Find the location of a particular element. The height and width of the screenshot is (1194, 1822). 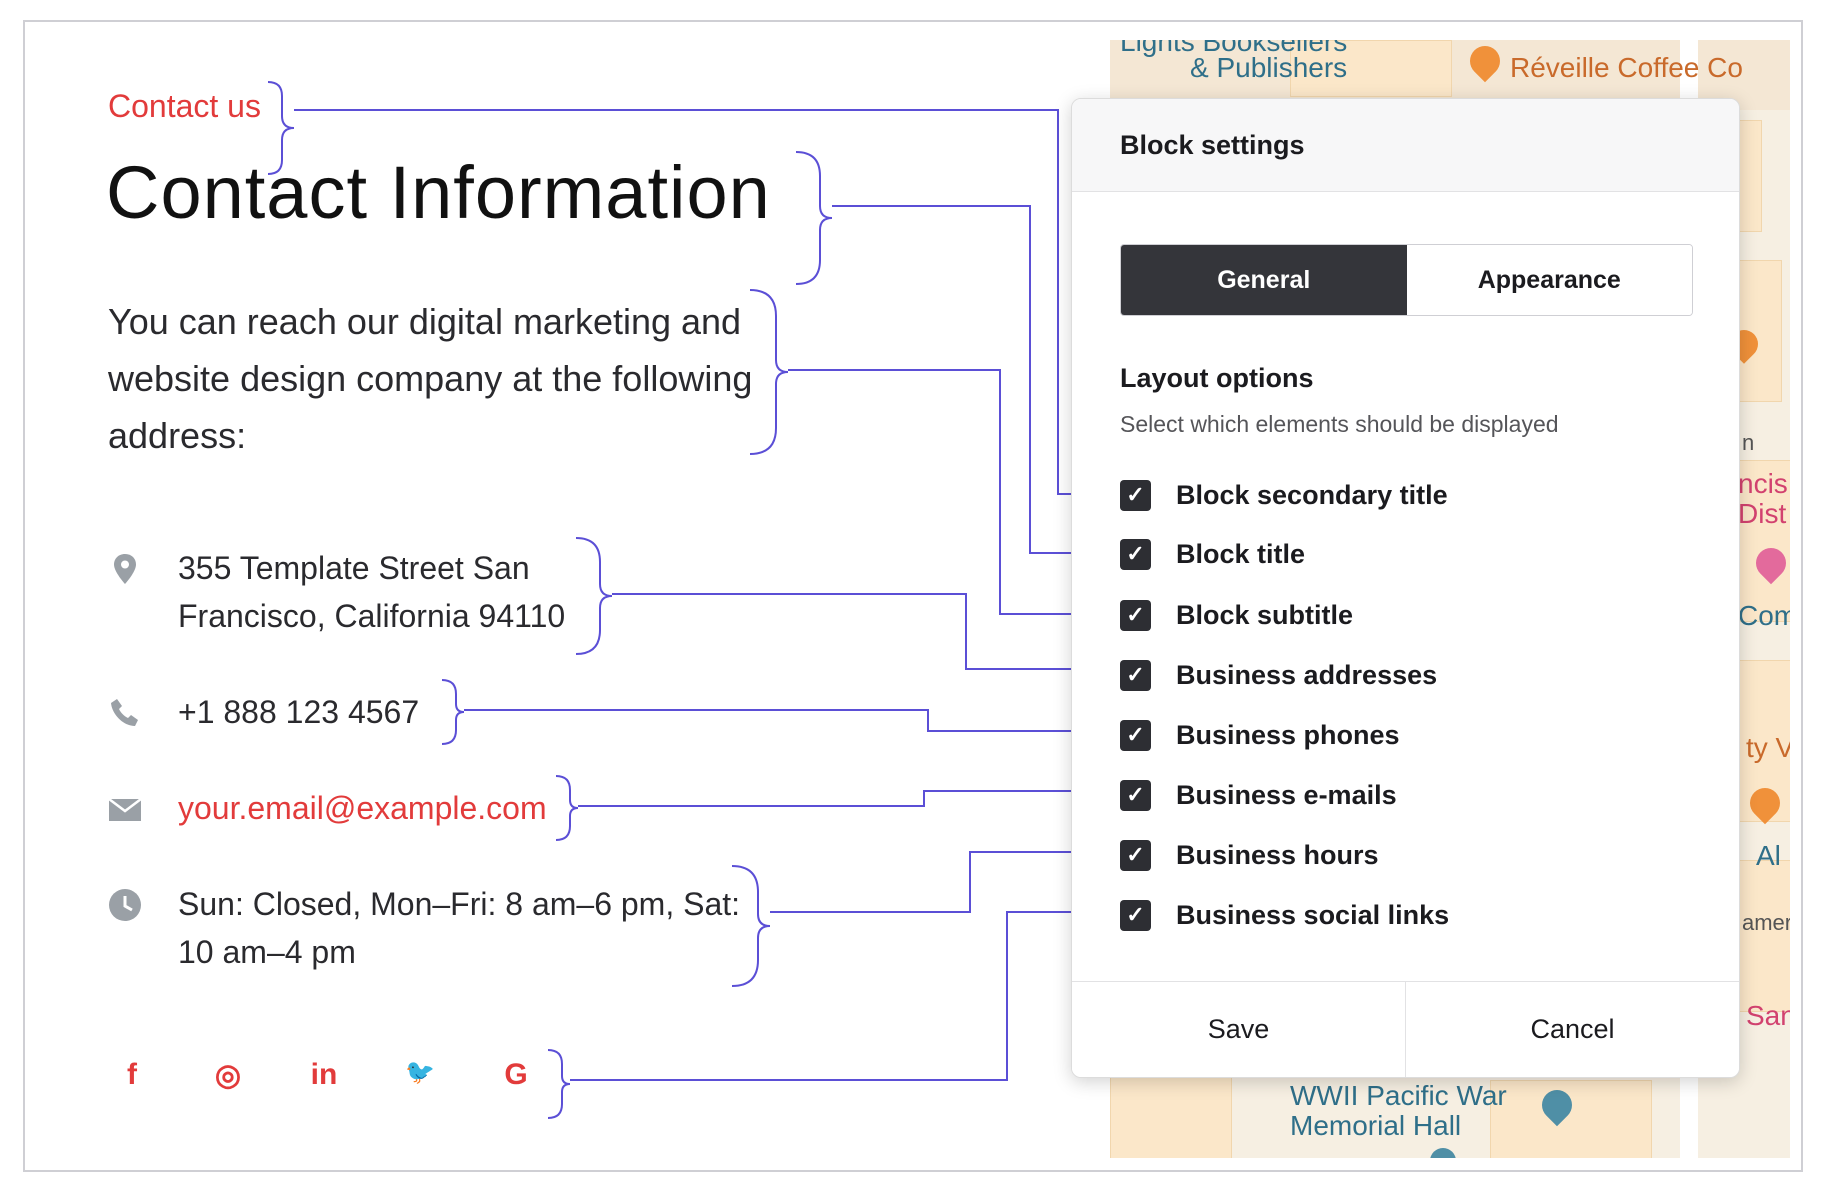

map-label-memorial-2: Memorial Hall is located at coordinates (1376, 1125).